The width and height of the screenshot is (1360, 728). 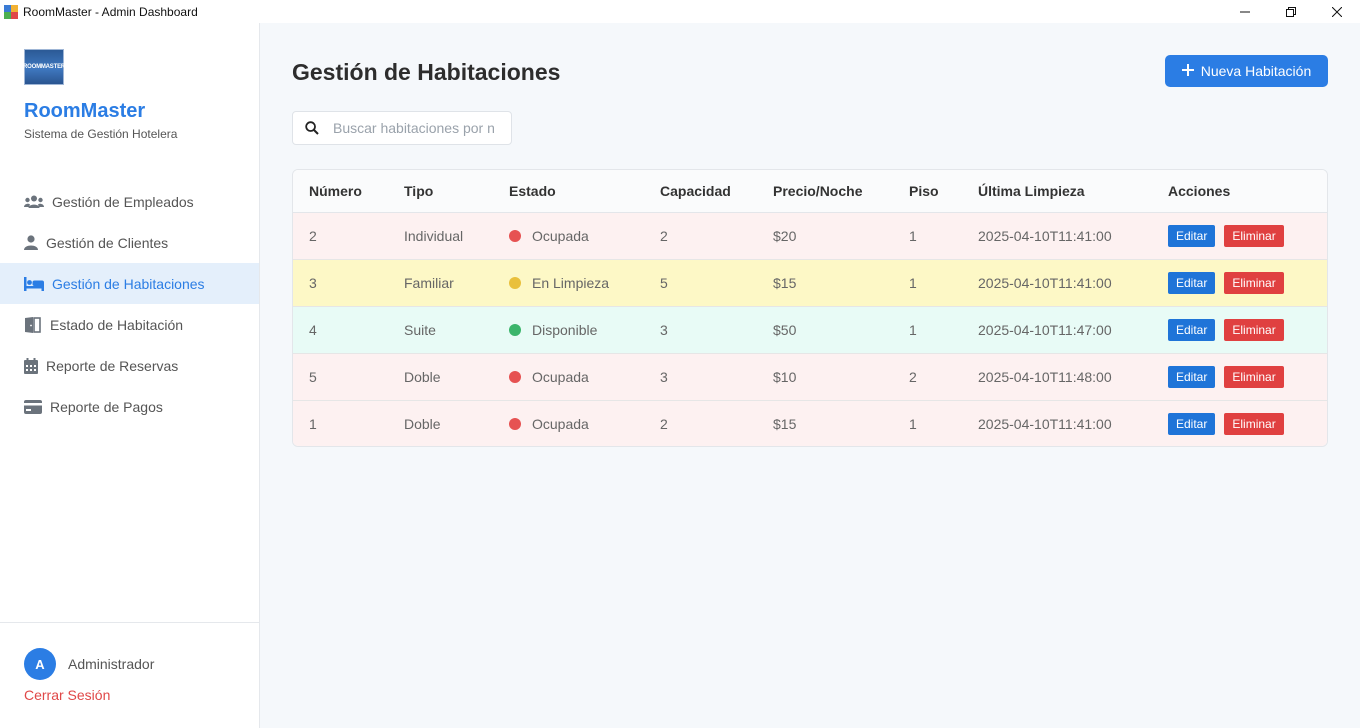 What do you see at coordinates (417, 128) in the screenshot?
I see `search-input` at bounding box center [417, 128].